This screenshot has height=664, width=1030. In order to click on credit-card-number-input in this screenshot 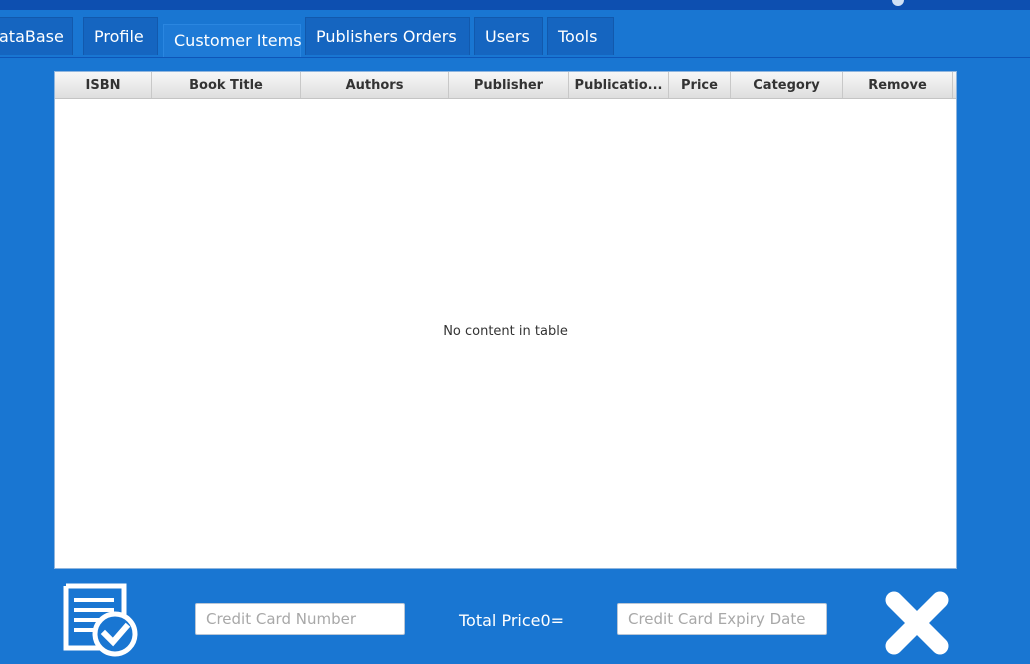, I will do `click(300, 619)`.